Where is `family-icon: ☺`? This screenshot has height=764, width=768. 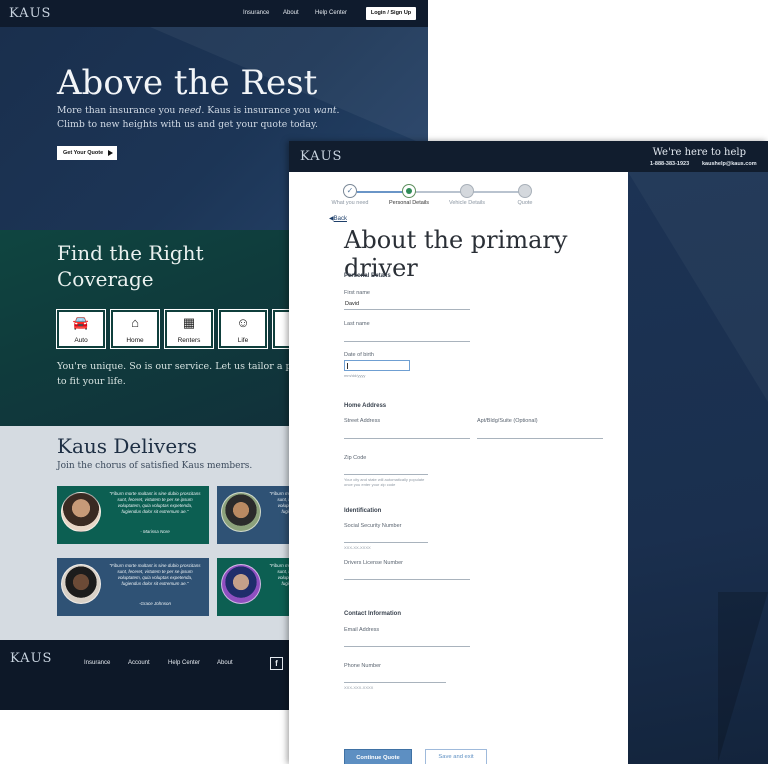
family-icon: ☺ is located at coordinates (243, 322).